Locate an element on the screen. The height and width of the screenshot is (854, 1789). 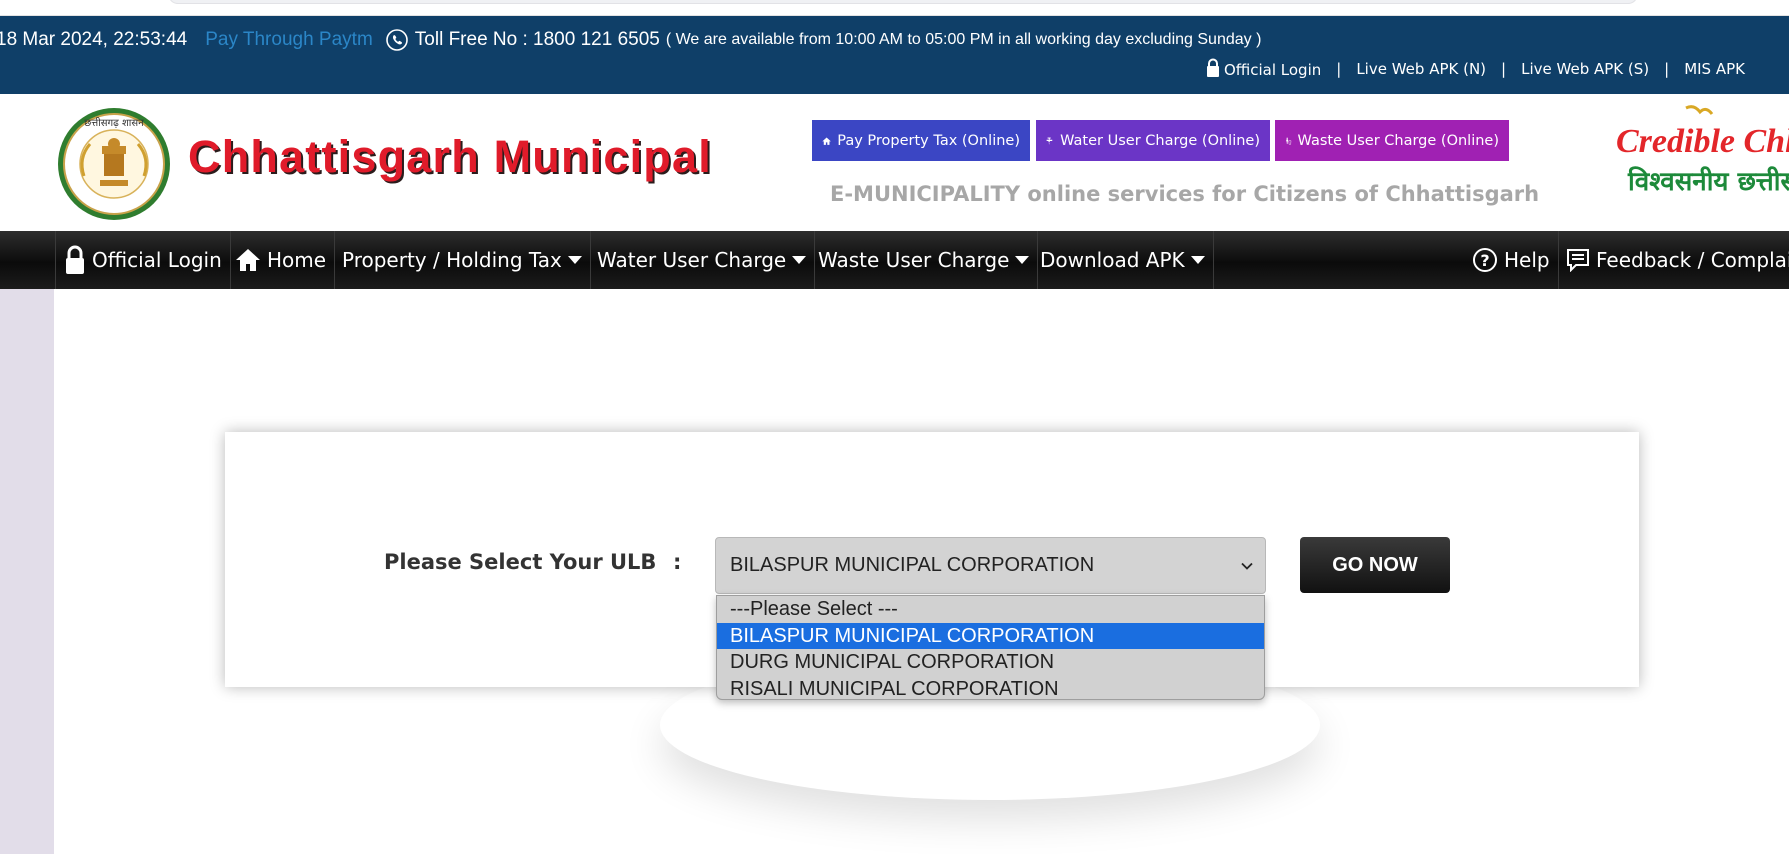
nav-official-login: Official Login is located at coordinates (143, 260).